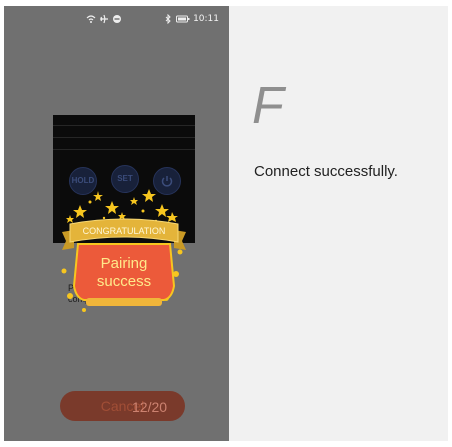  Describe the element at coordinates (268, 106) in the screenshot. I see `step-letter: F` at that location.